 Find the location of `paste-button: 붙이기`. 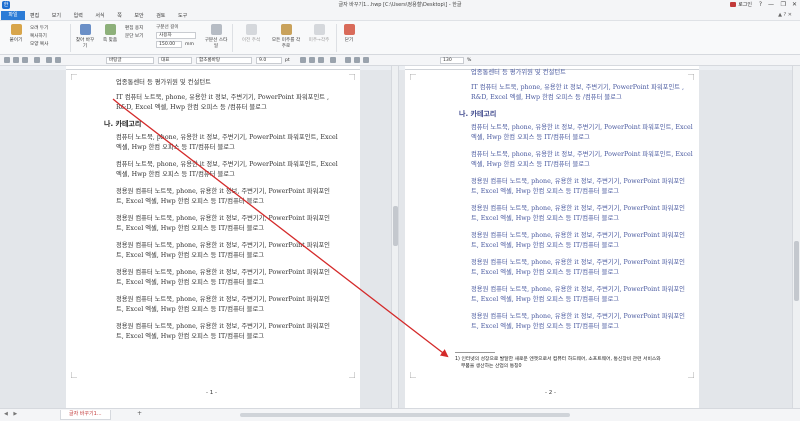

paste-button: 붙이기 is located at coordinates (16, 33).